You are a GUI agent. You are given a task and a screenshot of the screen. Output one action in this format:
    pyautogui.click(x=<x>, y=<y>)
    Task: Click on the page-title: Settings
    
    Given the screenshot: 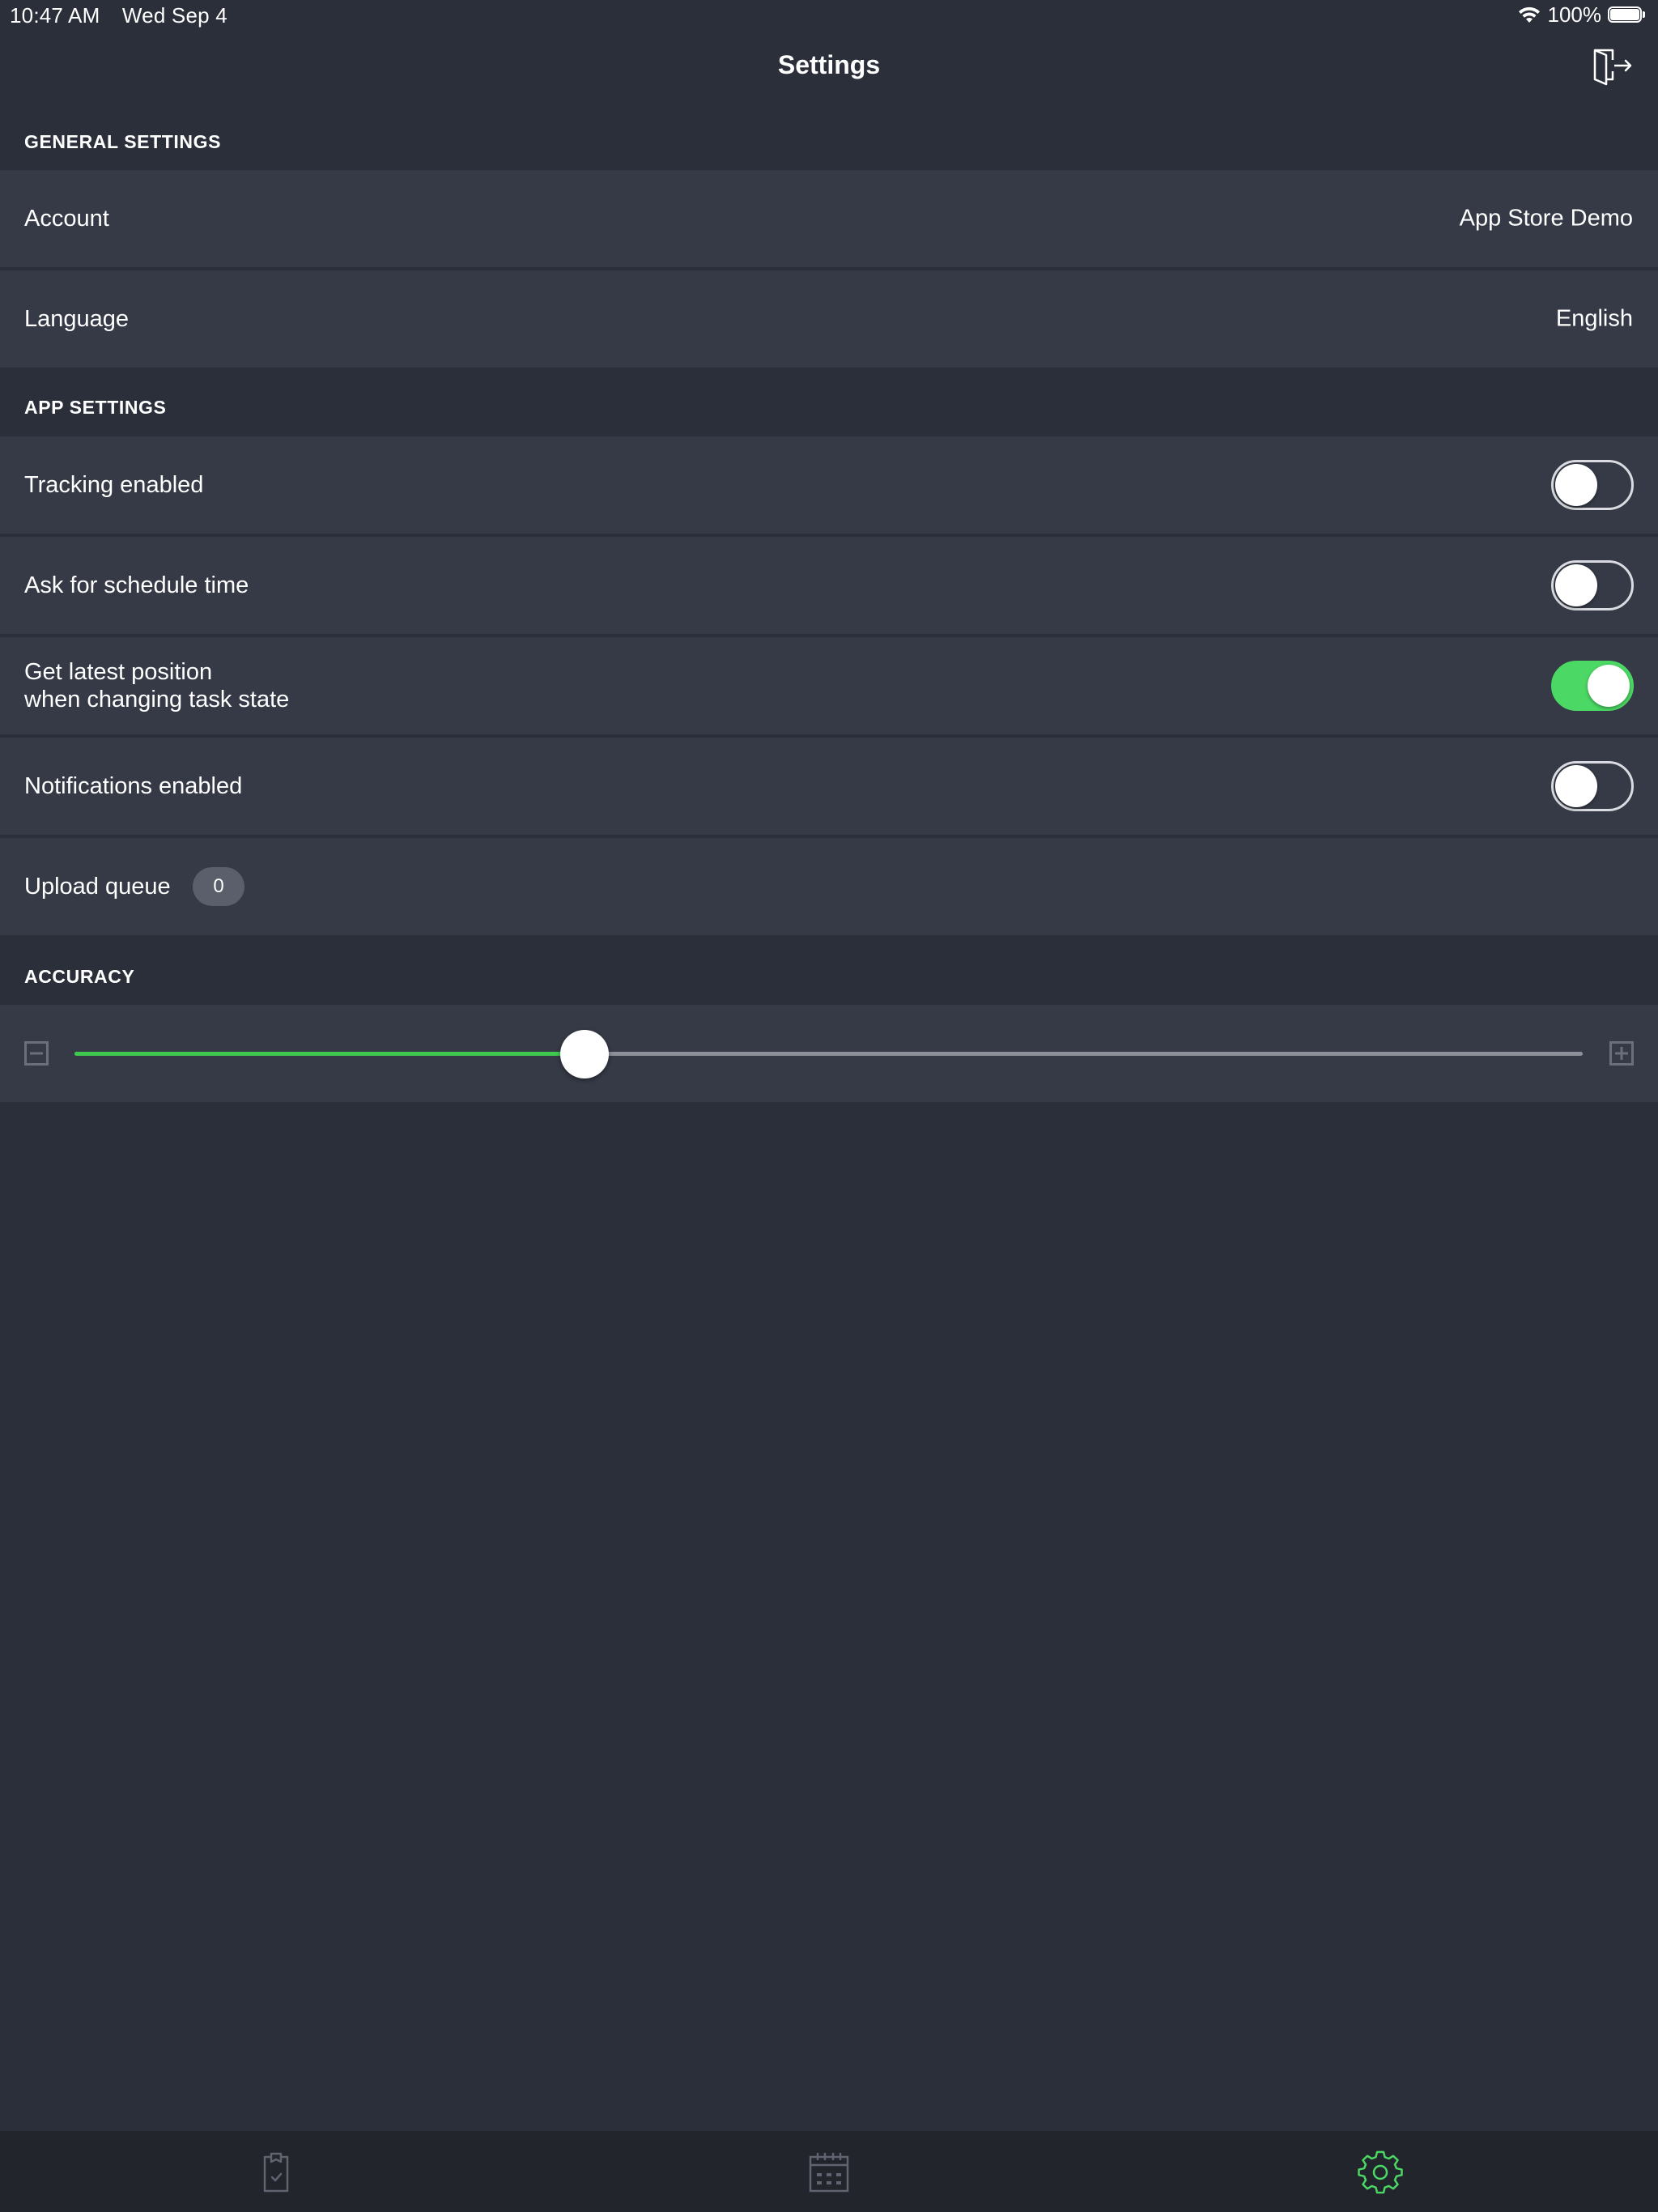 What is the action you would take?
    pyautogui.click(x=829, y=64)
    